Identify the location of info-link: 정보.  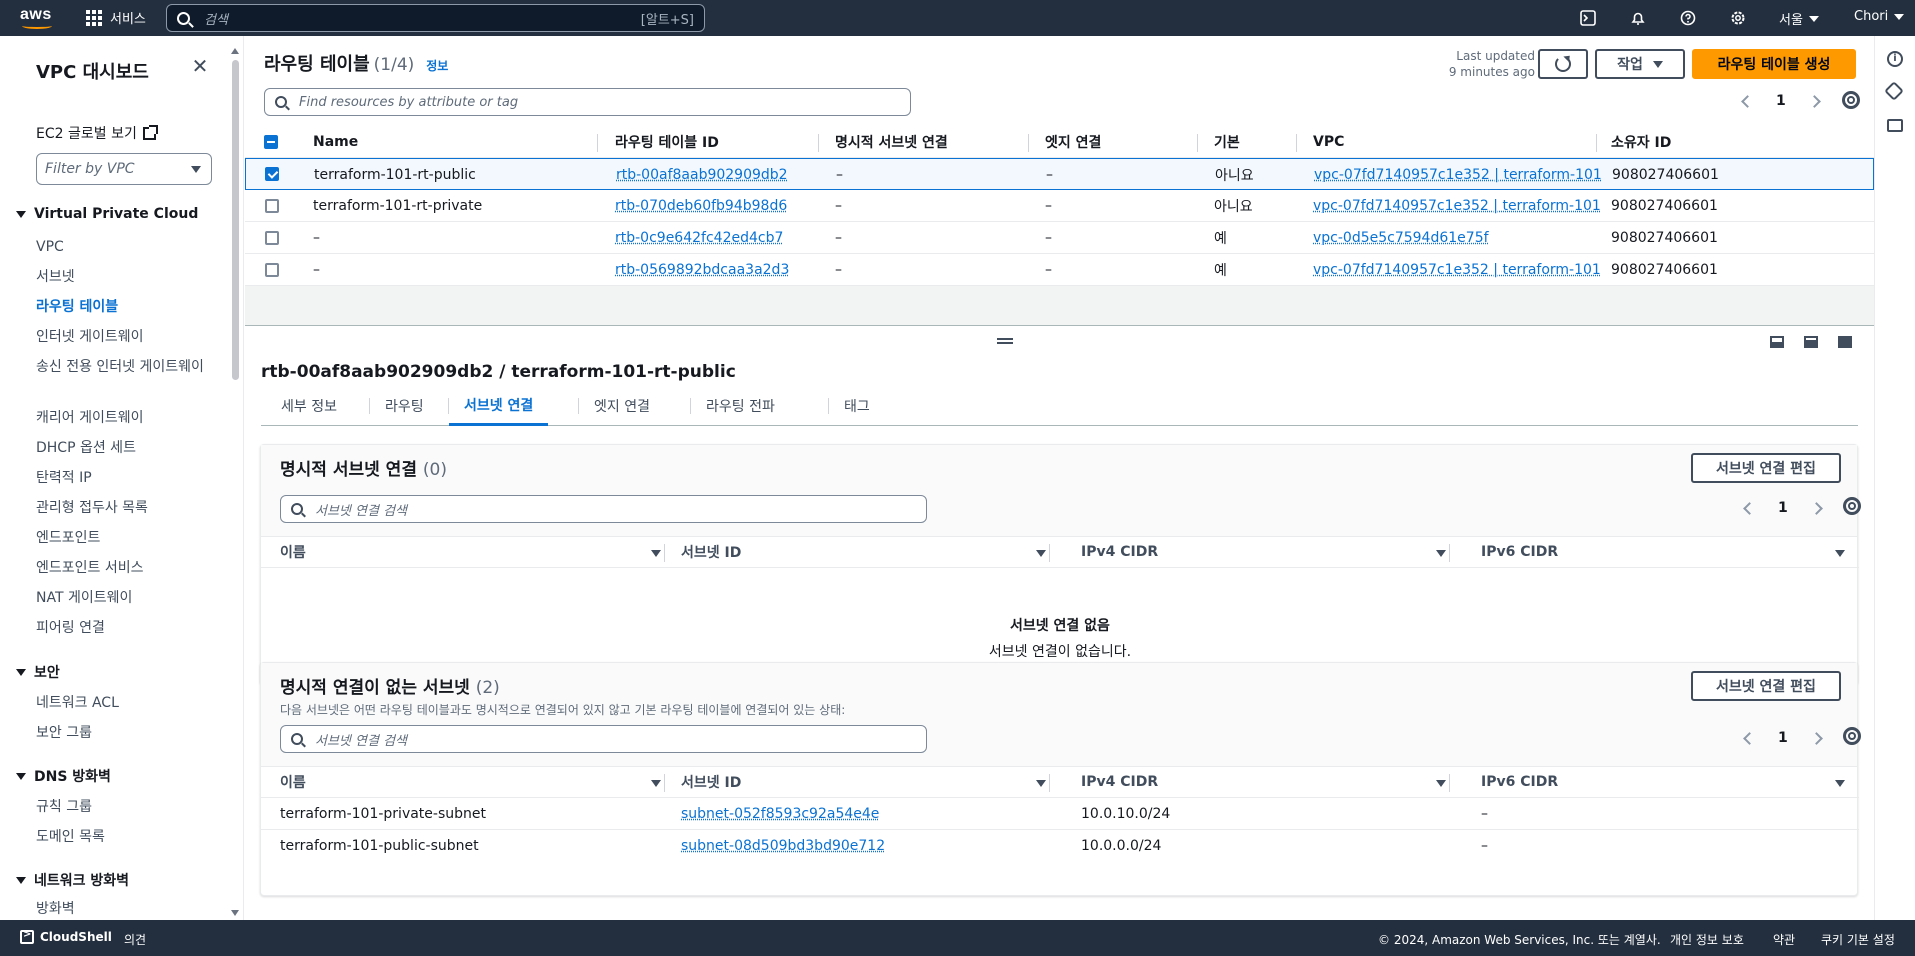
(437, 65).